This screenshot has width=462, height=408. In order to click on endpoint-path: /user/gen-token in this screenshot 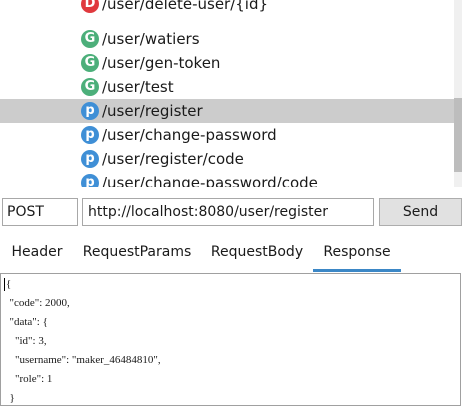, I will do `click(161, 63)`.